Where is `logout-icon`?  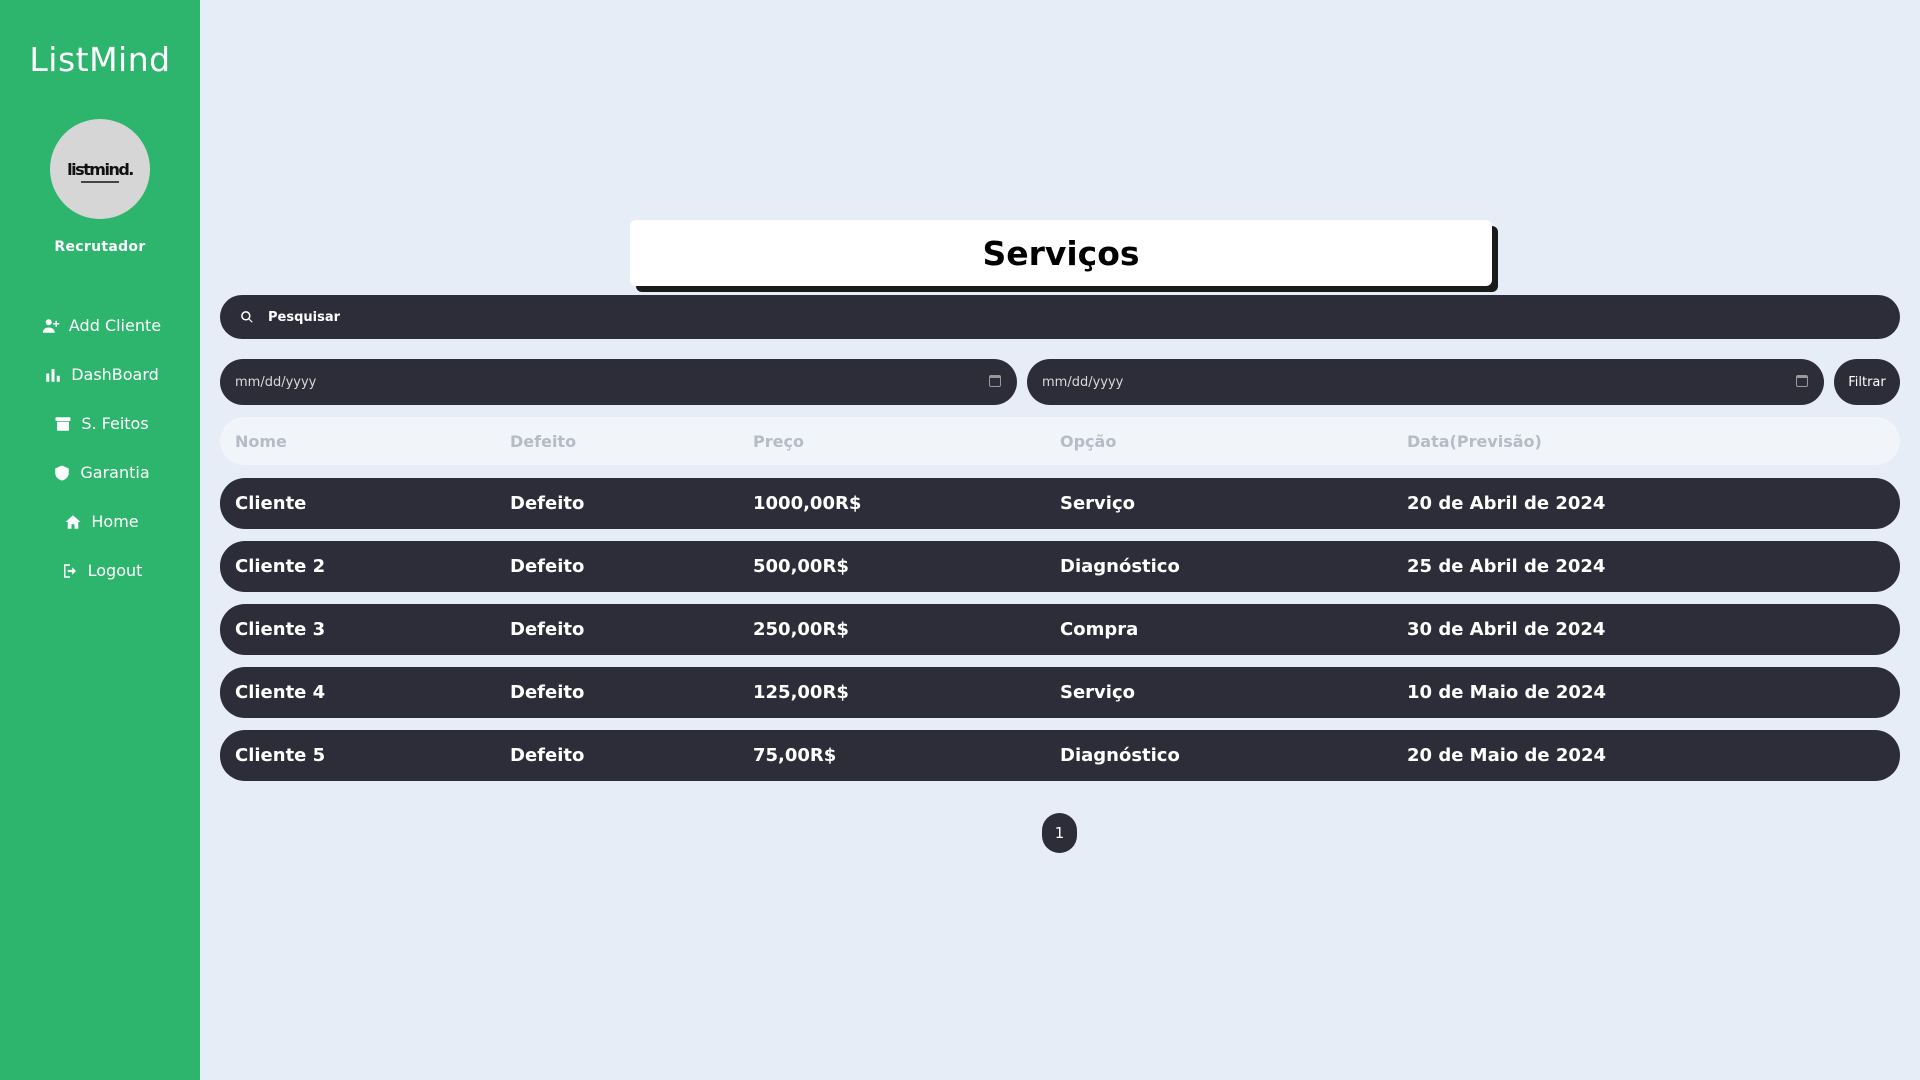
logout-icon is located at coordinates (70, 571).